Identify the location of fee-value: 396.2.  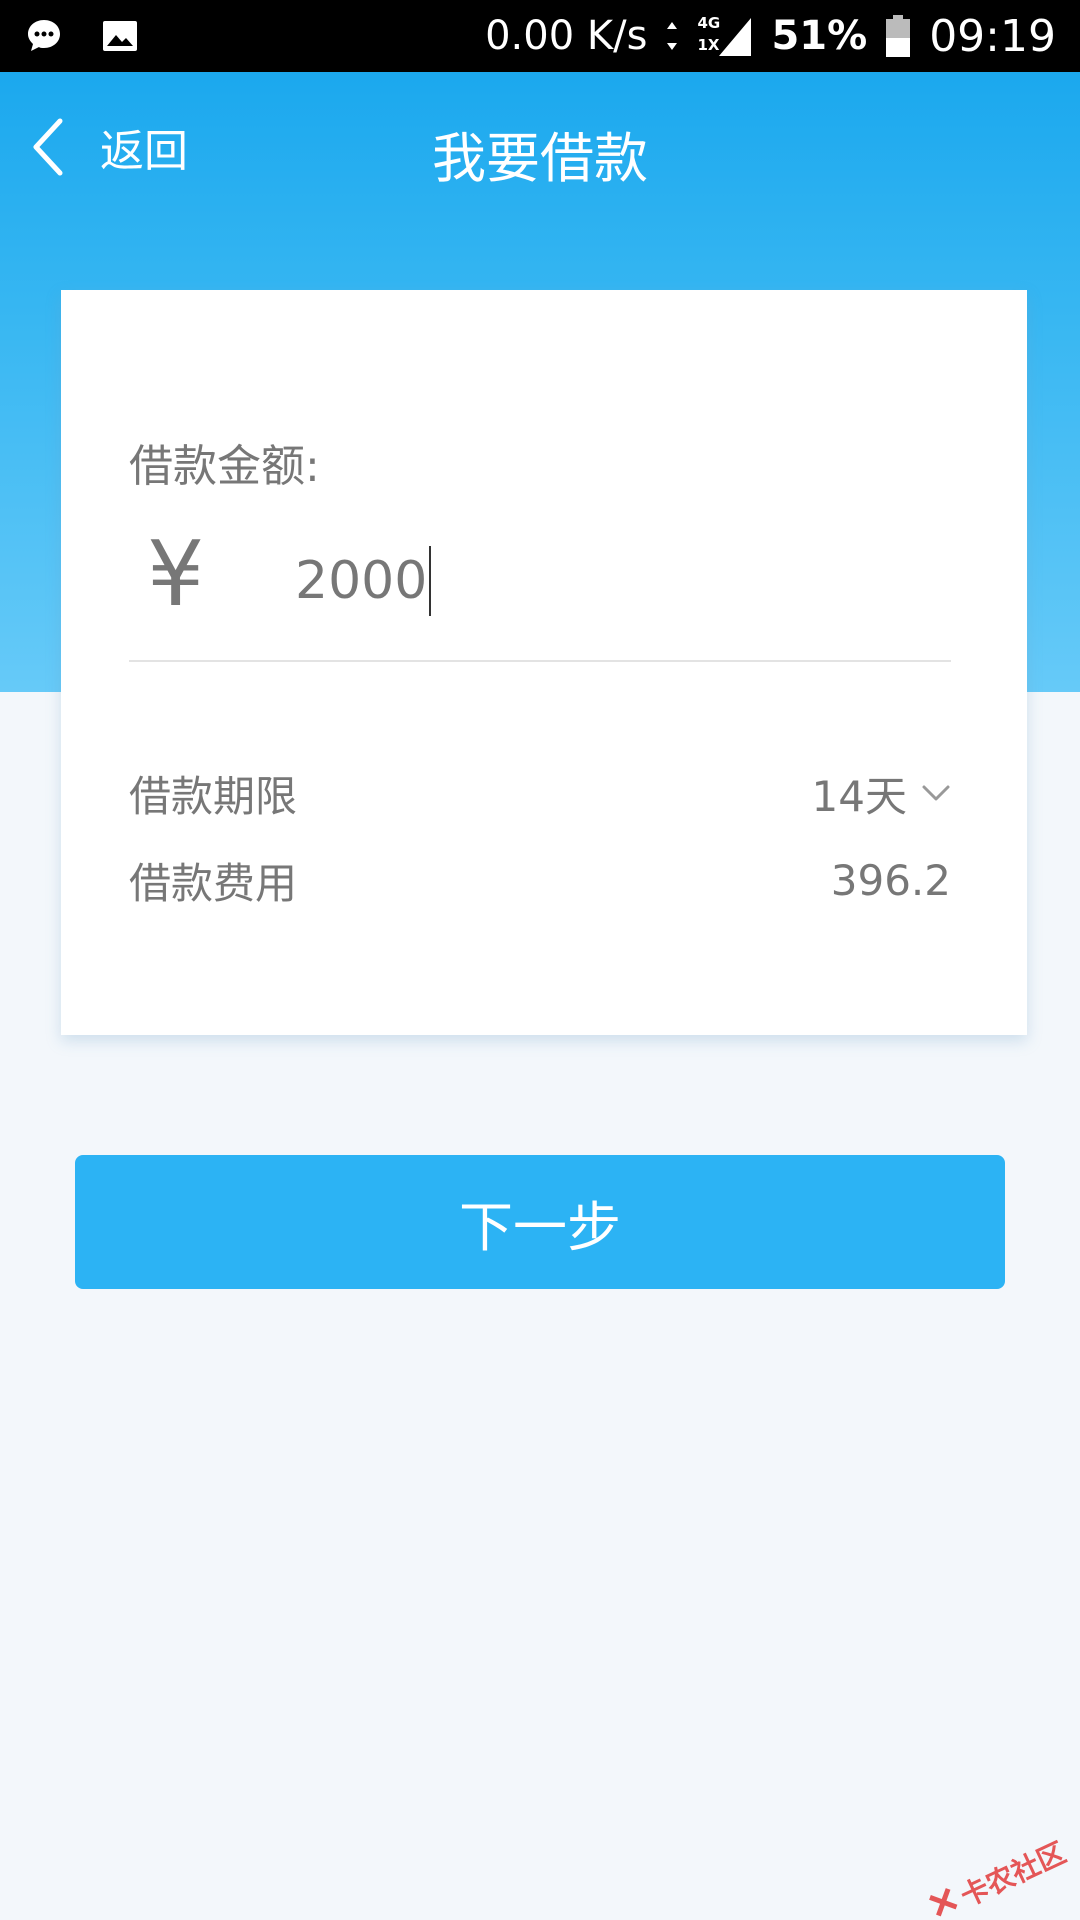
(890, 880).